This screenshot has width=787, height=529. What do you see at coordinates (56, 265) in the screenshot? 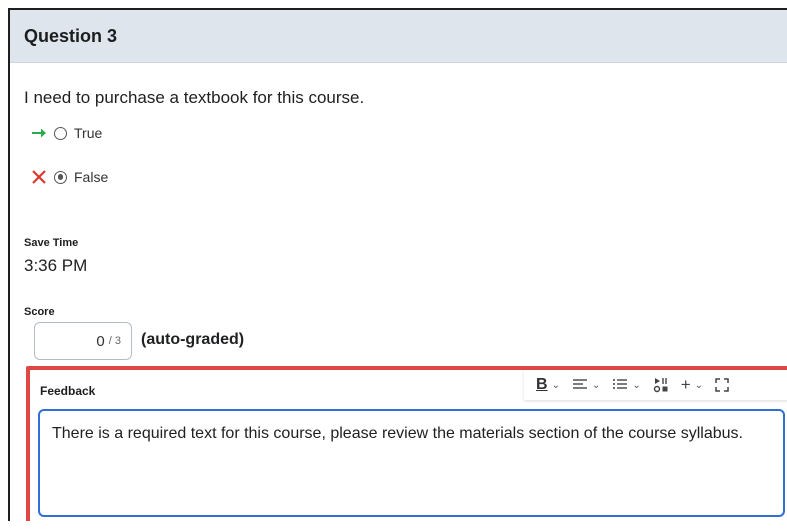
I see `save-time-value: 3:36 PM` at bounding box center [56, 265].